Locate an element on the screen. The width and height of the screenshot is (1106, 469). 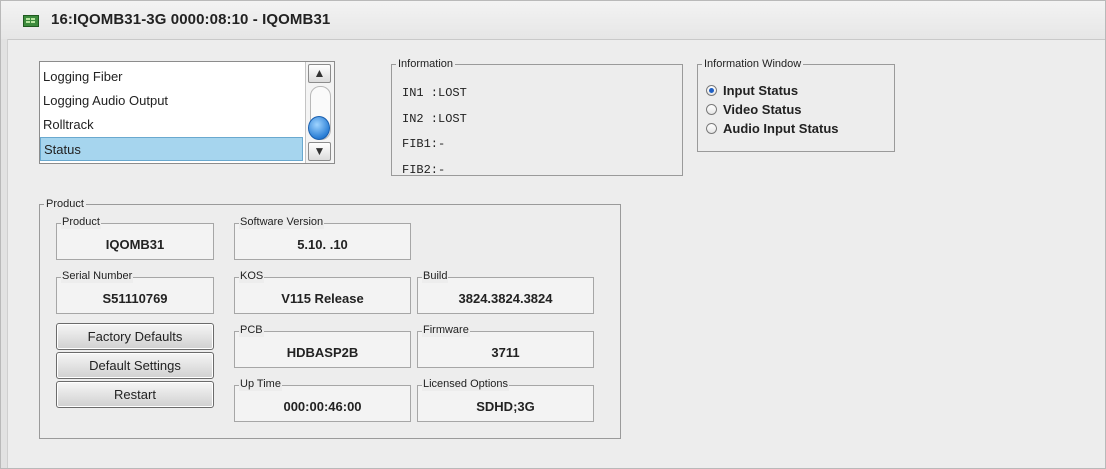
default-settings-button: Default Settings is located at coordinates (135, 365).